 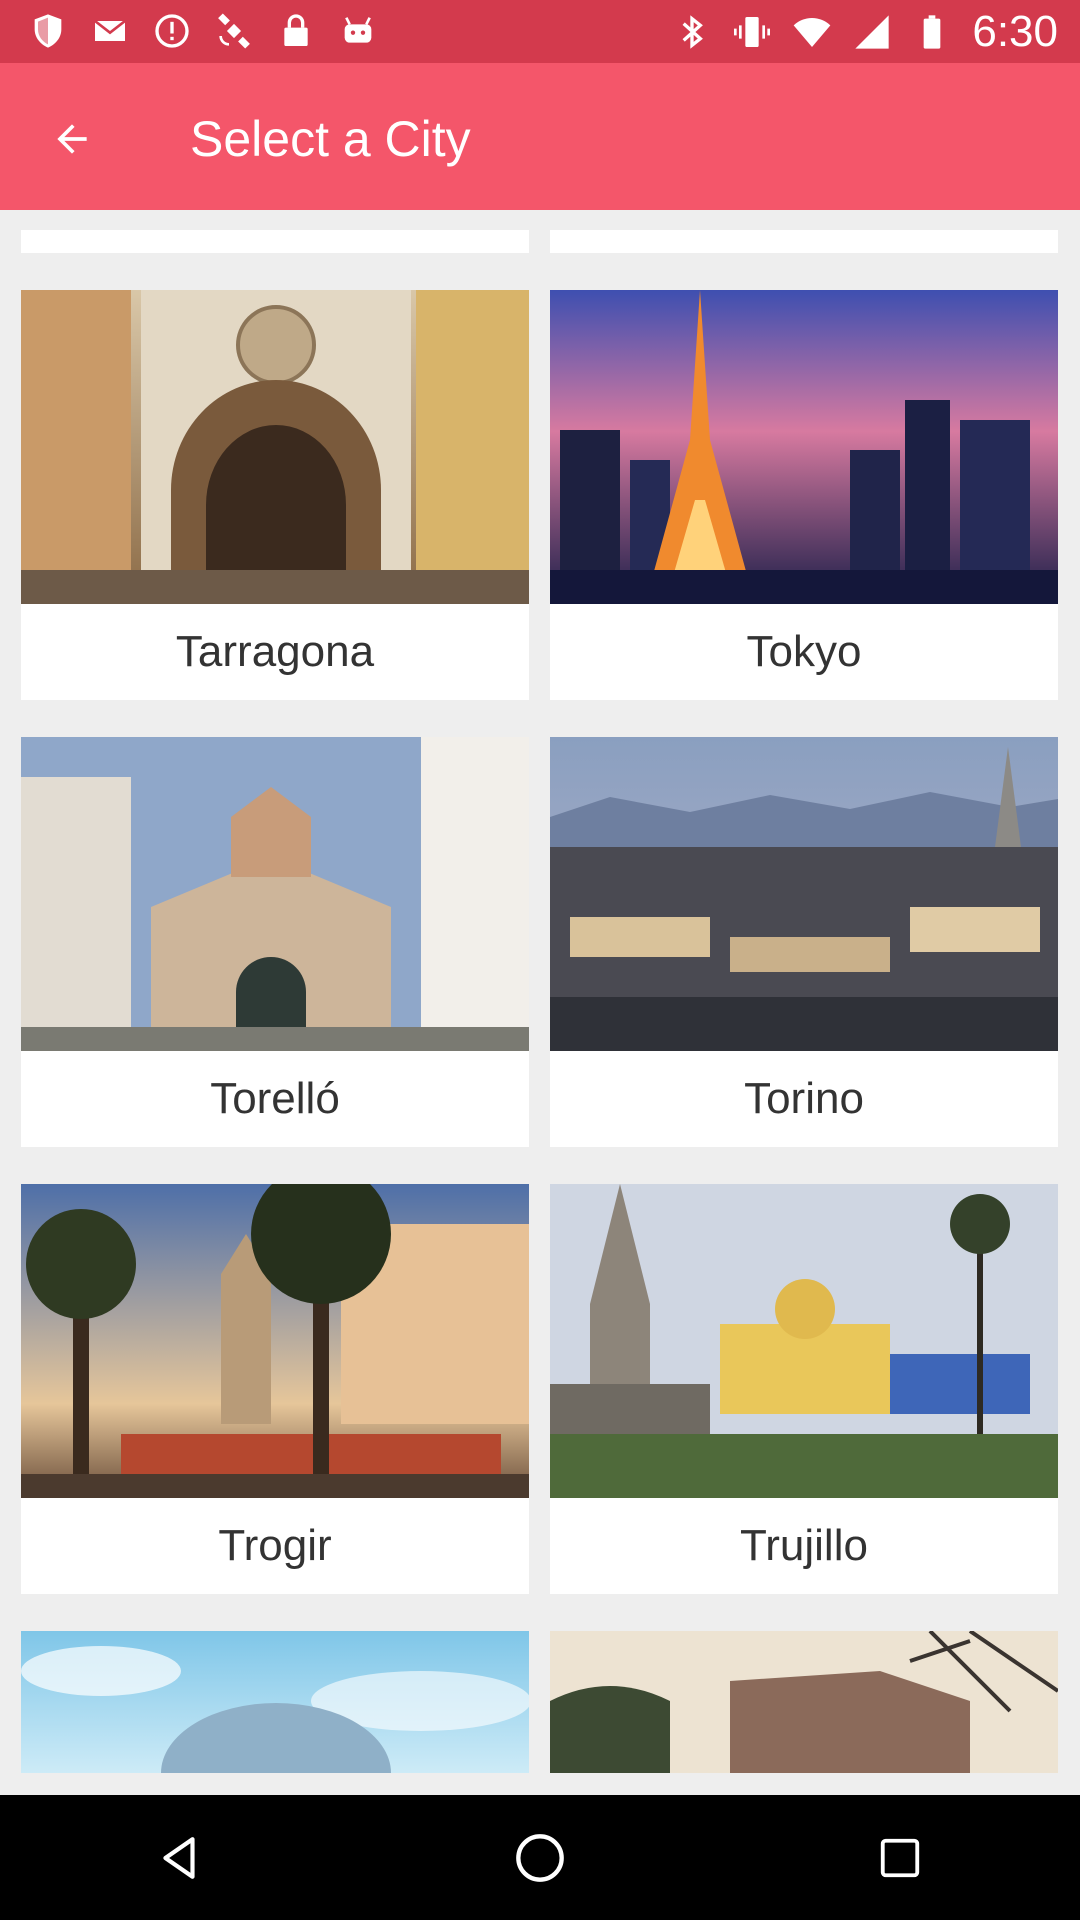 I want to click on satellite-icon, so click(x=234, y=31).